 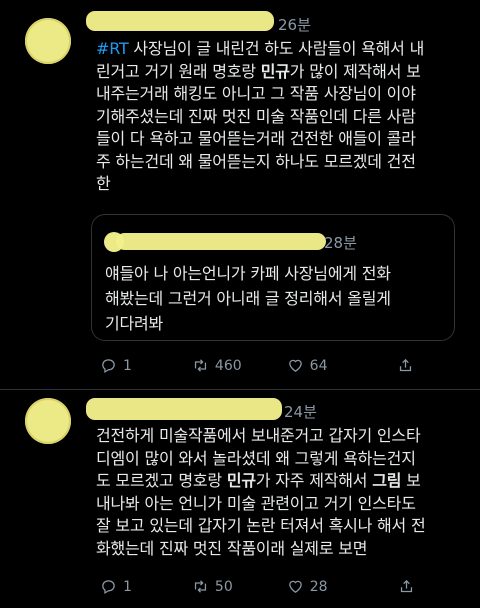 What do you see at coordinates (307, 586) in the screenshot?
I see `like-button: 28` at bounding box center [307, 586].